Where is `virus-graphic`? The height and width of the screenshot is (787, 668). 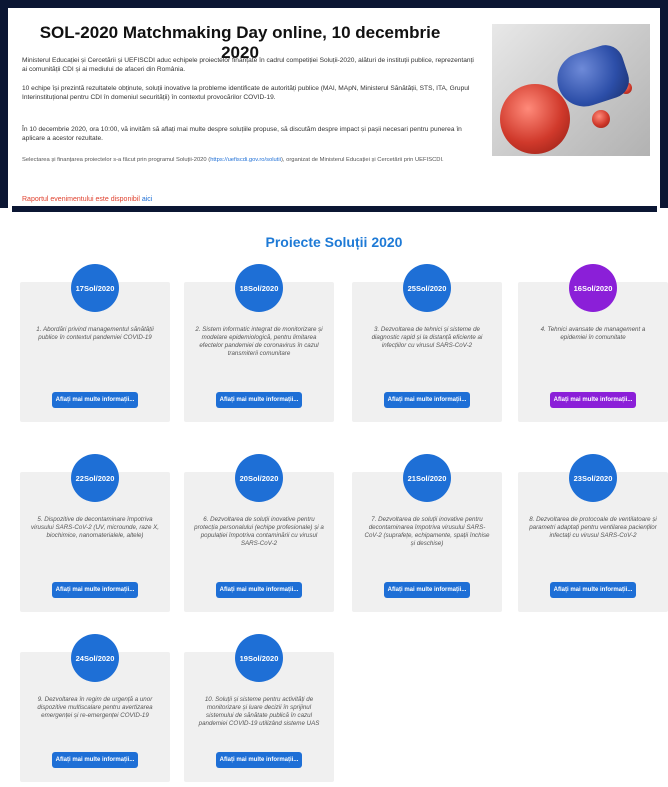
virus-graphic is located at coordinates (535, 119).